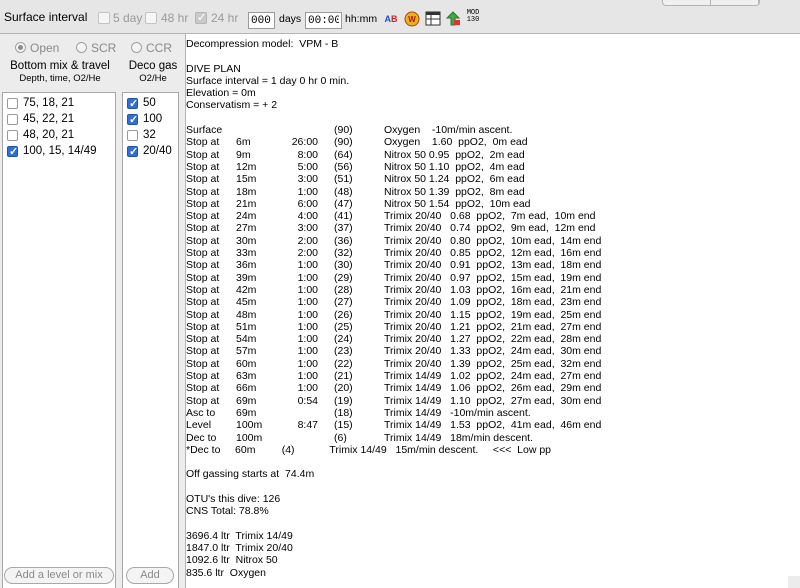 Image resolution: width=800 pixels, height=588 pixels. I want to click on table-cell: (28), so click(343, 289).